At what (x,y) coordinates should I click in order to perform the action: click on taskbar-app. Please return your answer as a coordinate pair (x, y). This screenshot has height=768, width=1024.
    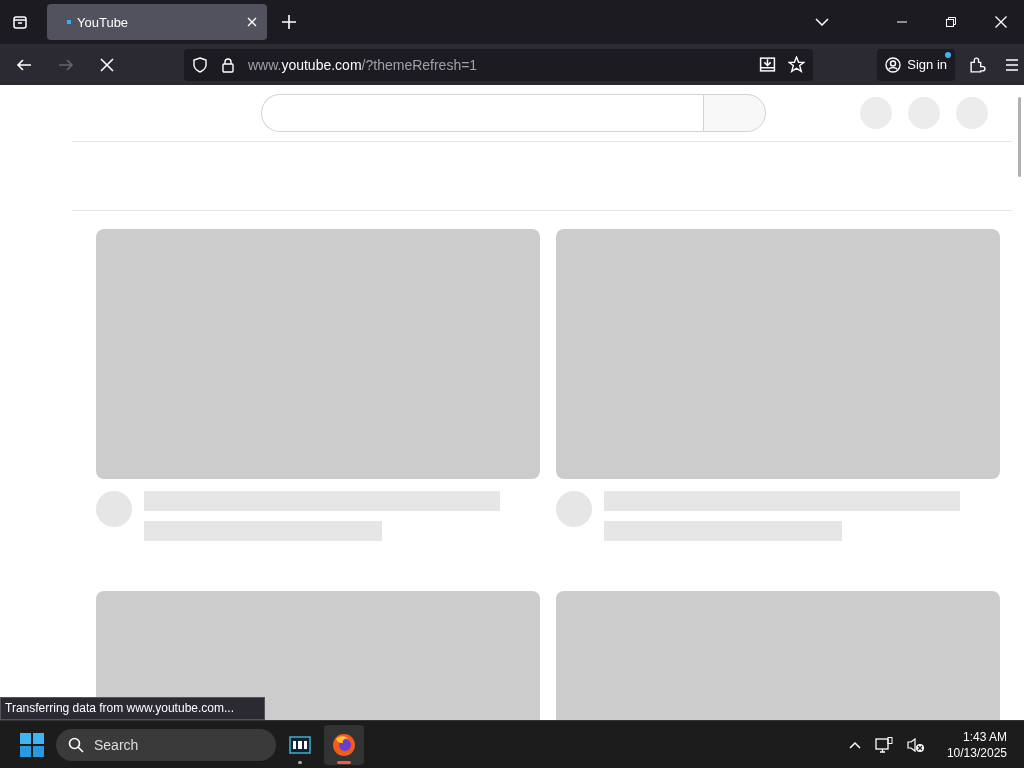
    Looking at the image, I should click on (344, 744).